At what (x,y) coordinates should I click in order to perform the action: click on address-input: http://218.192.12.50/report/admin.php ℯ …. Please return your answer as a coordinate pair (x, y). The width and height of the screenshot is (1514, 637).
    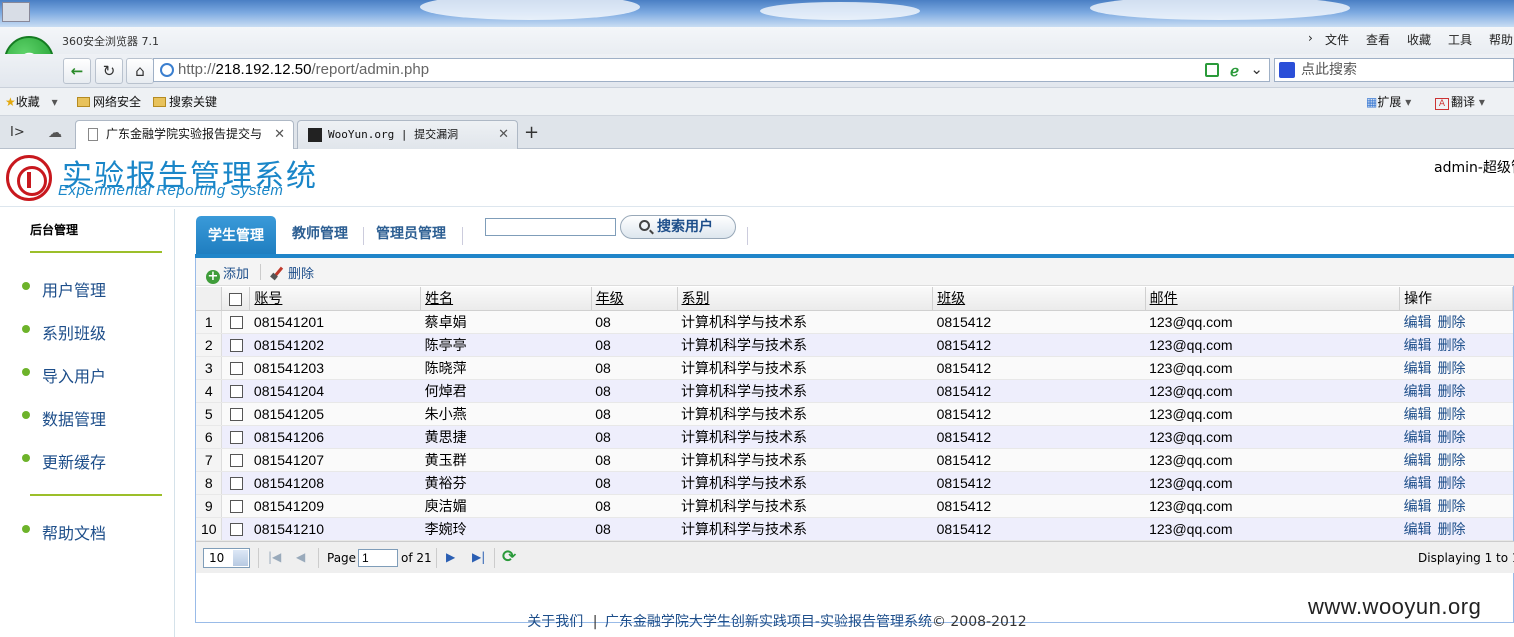
    Looking at the image, I should click on (711, 70).